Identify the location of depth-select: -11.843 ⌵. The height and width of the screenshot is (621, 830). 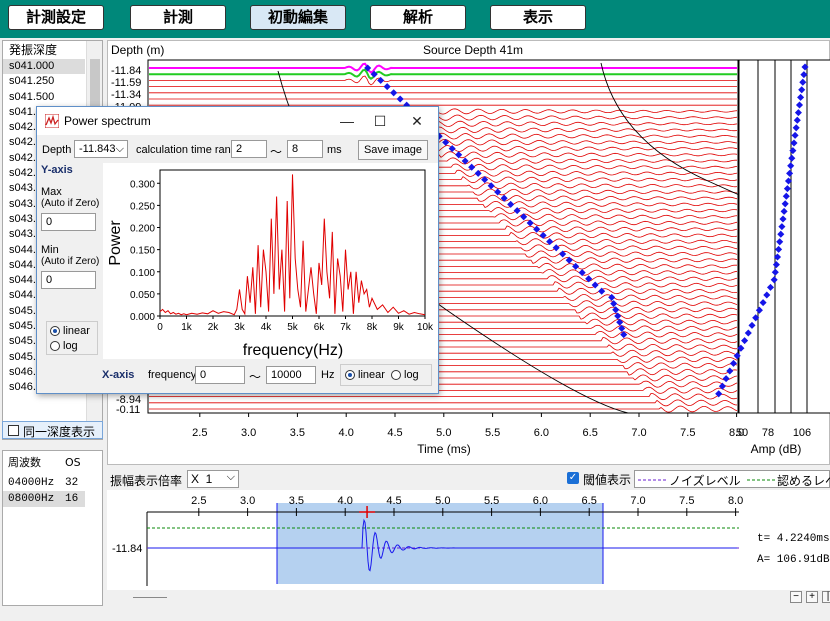
(101, 149).